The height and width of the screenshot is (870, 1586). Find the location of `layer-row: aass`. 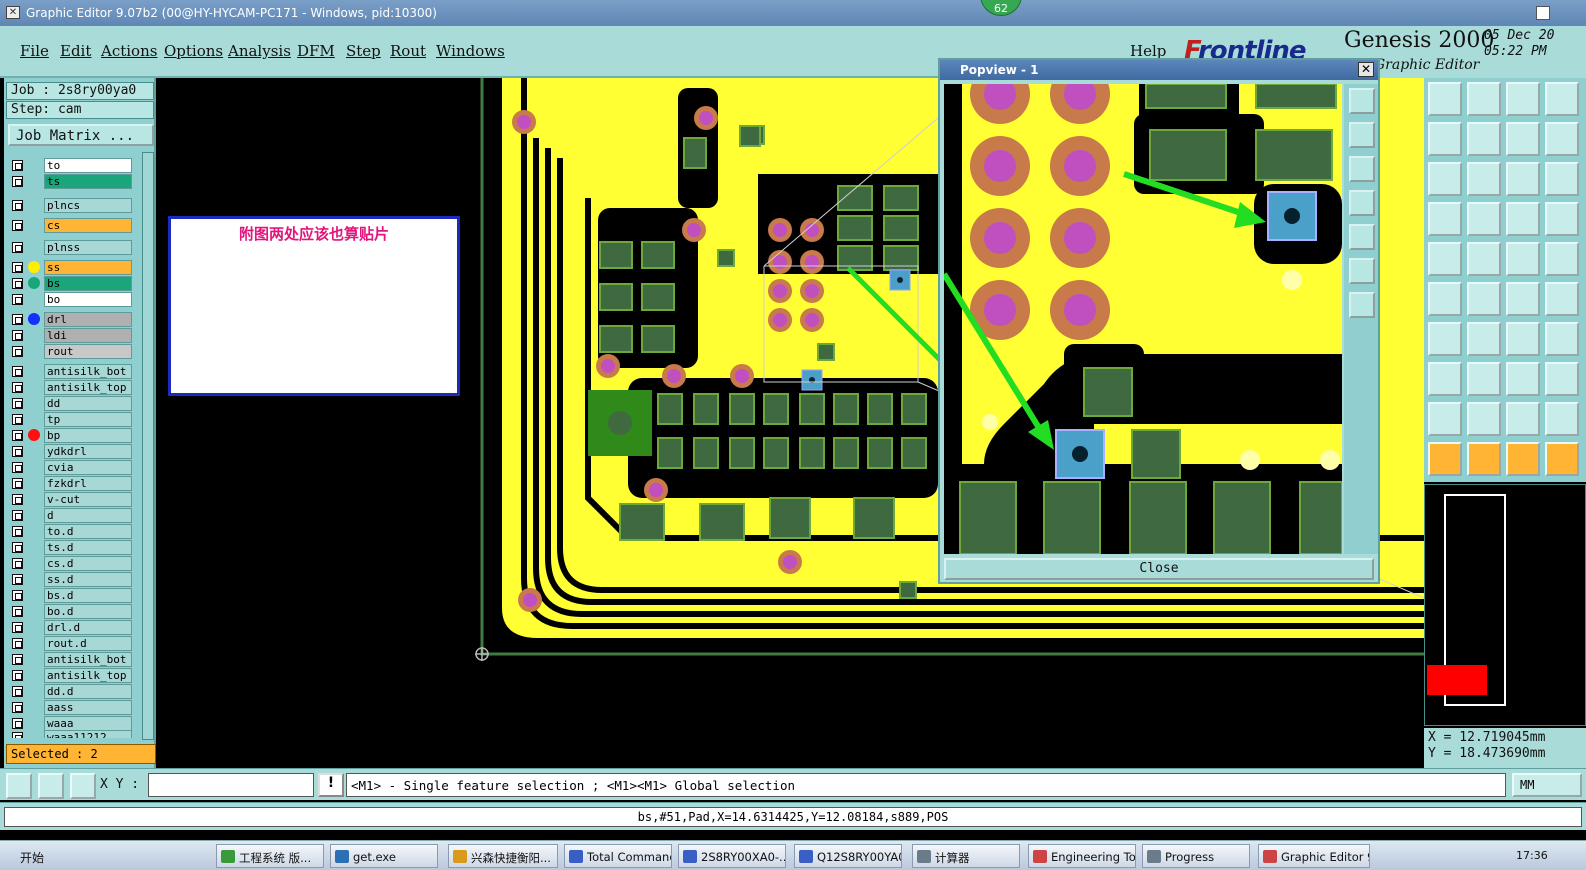

layer-row: aass is located at coordinates (70, 707).